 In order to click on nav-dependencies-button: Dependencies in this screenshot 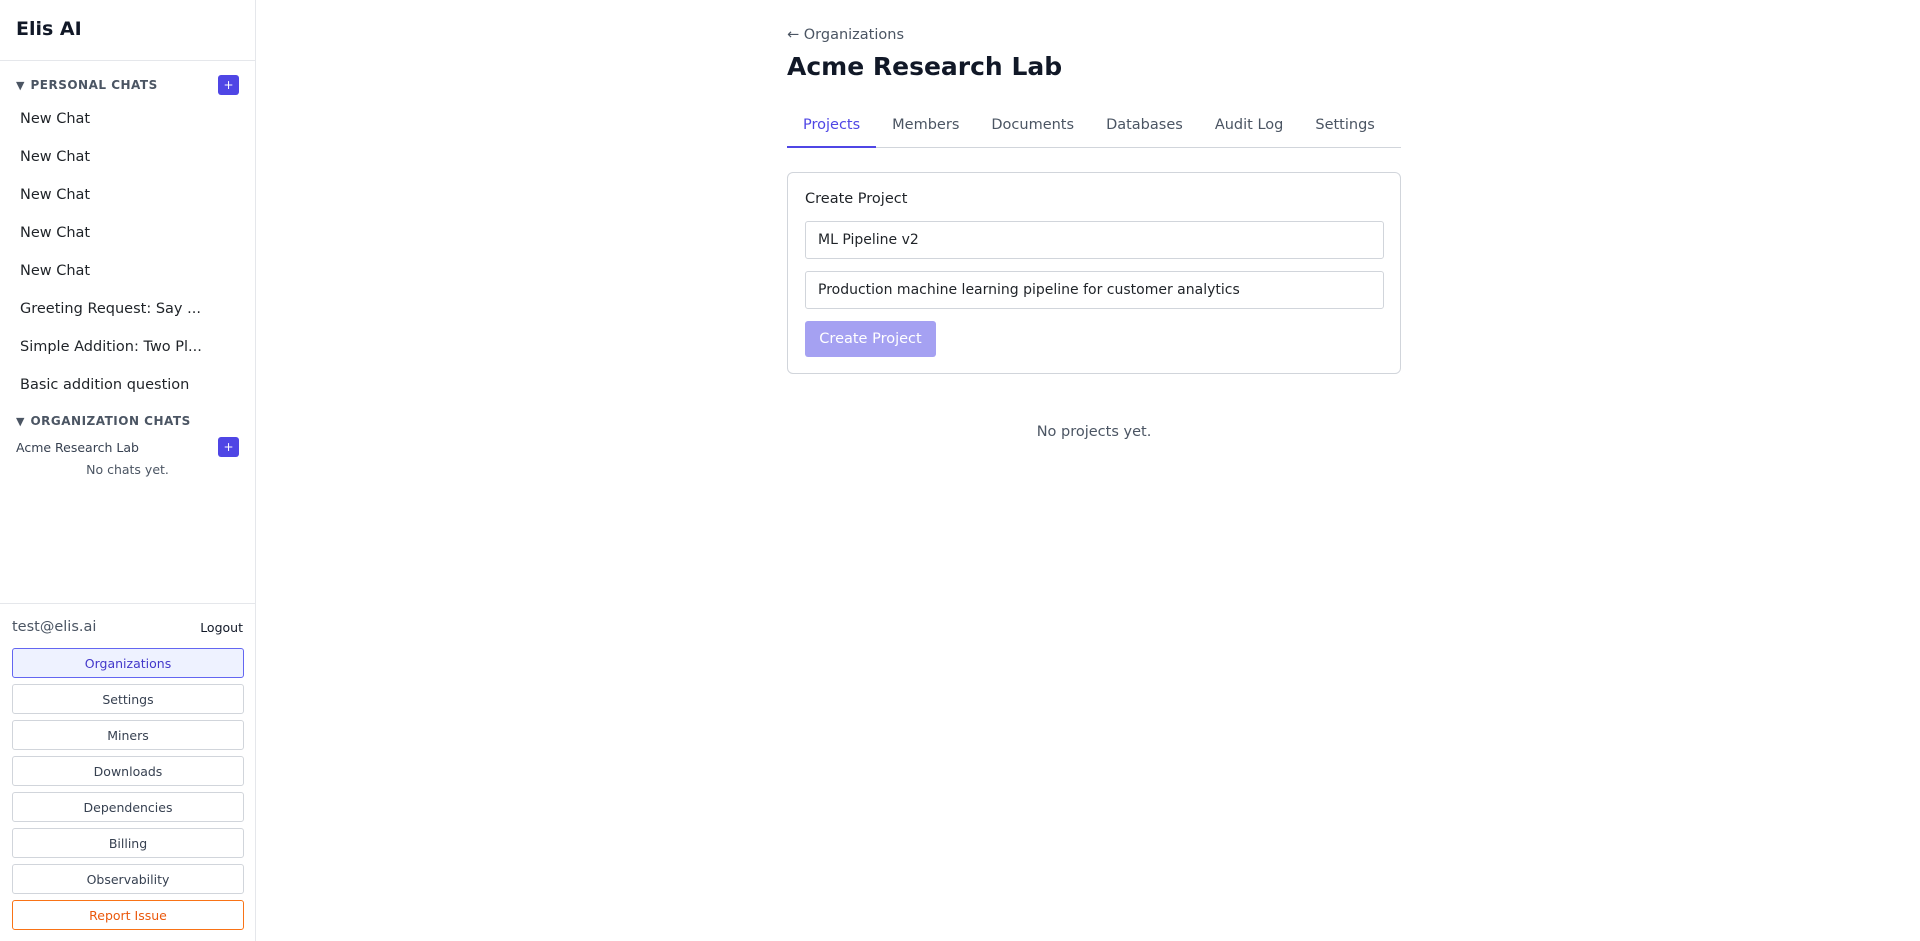, I will do `click(128, 807)`.